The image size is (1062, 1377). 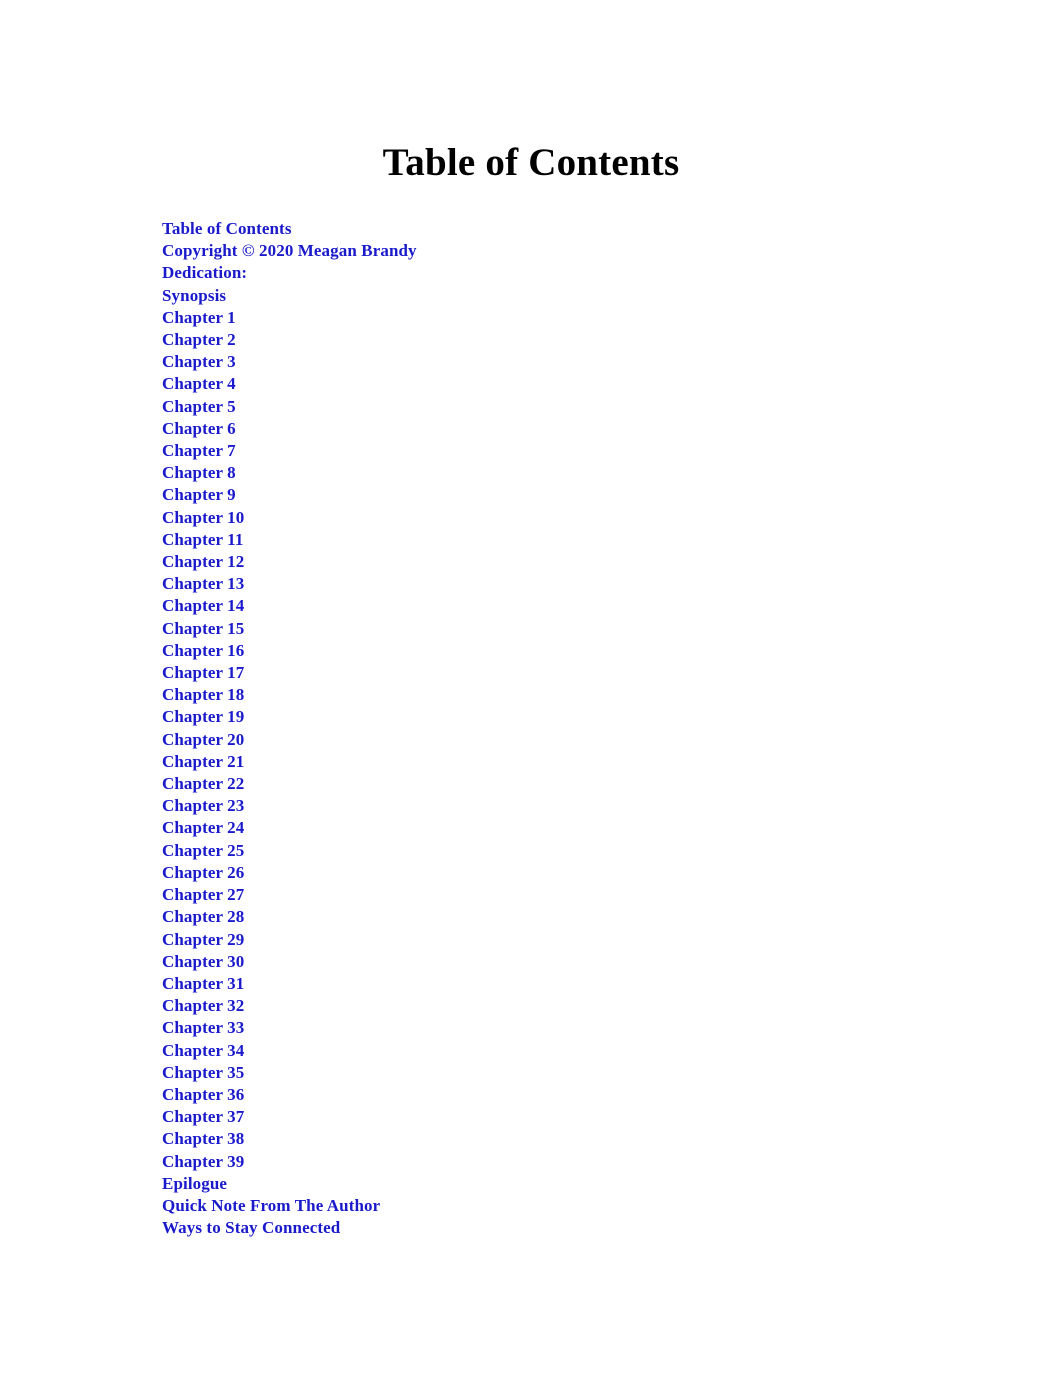 I want to click on toc-entry-link: Chapter 28, so click(x=512, y=917).